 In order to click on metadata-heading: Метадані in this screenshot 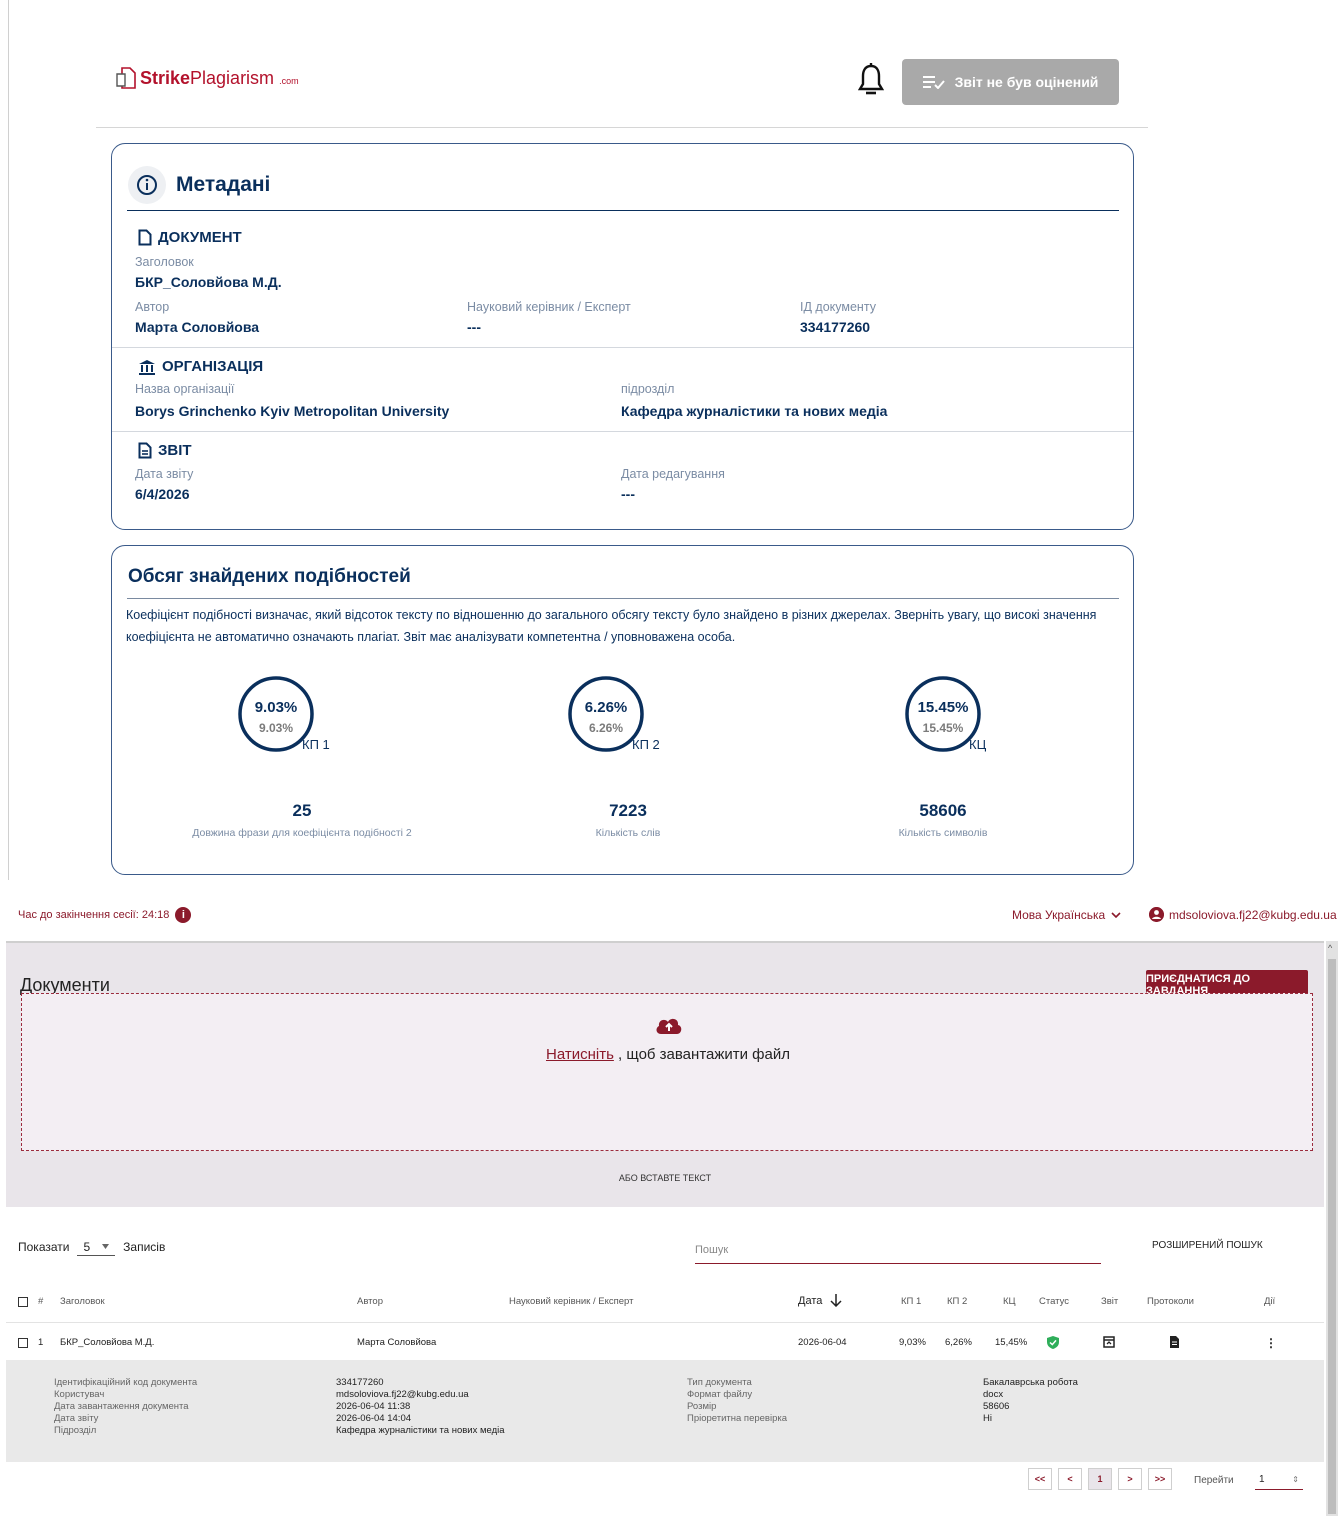, I will do `click(199, 185)`.